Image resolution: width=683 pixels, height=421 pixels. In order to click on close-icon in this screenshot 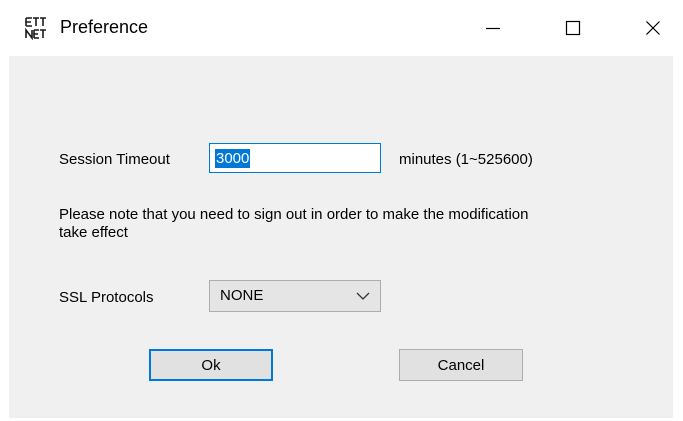, I will do `click(653, 28)`.